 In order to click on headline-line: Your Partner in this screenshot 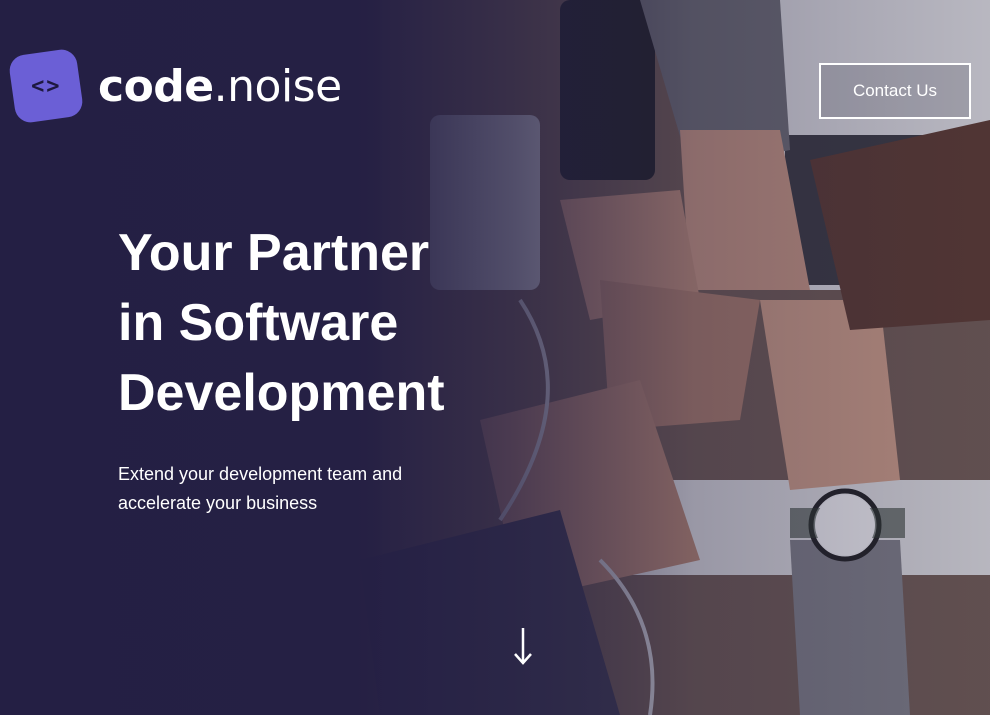, I will do `click(274, 253)`.